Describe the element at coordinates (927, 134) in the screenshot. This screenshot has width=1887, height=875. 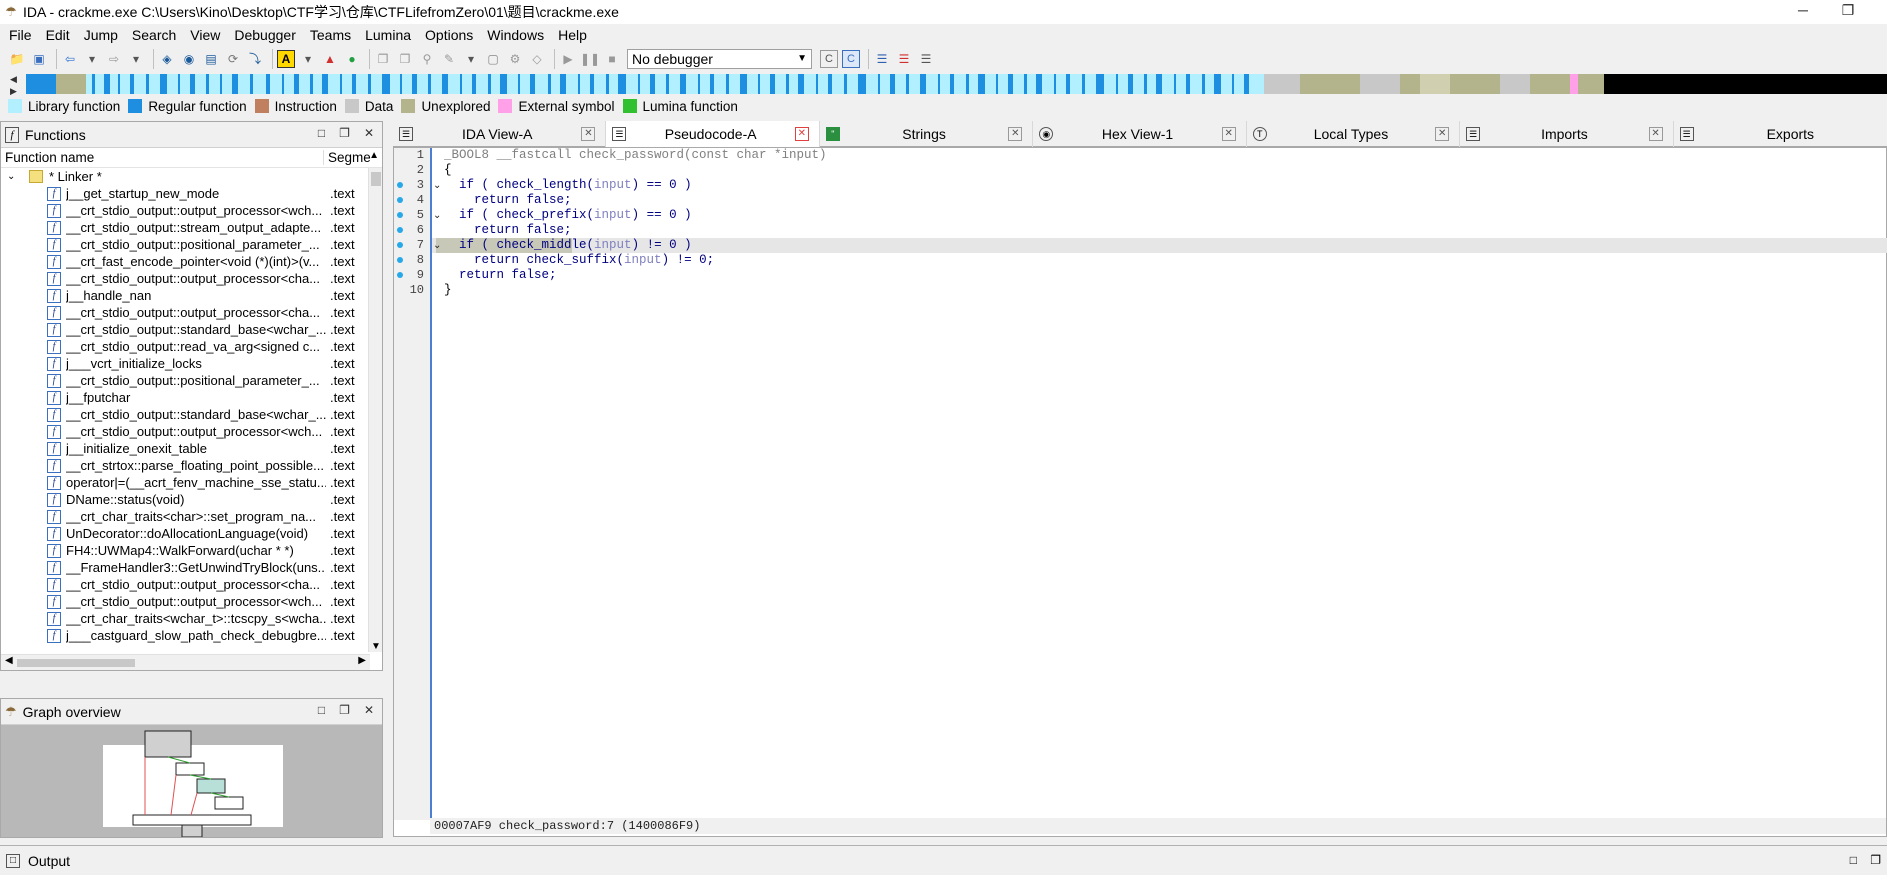
I see `tab-strings: " Strings ✕` at that location.